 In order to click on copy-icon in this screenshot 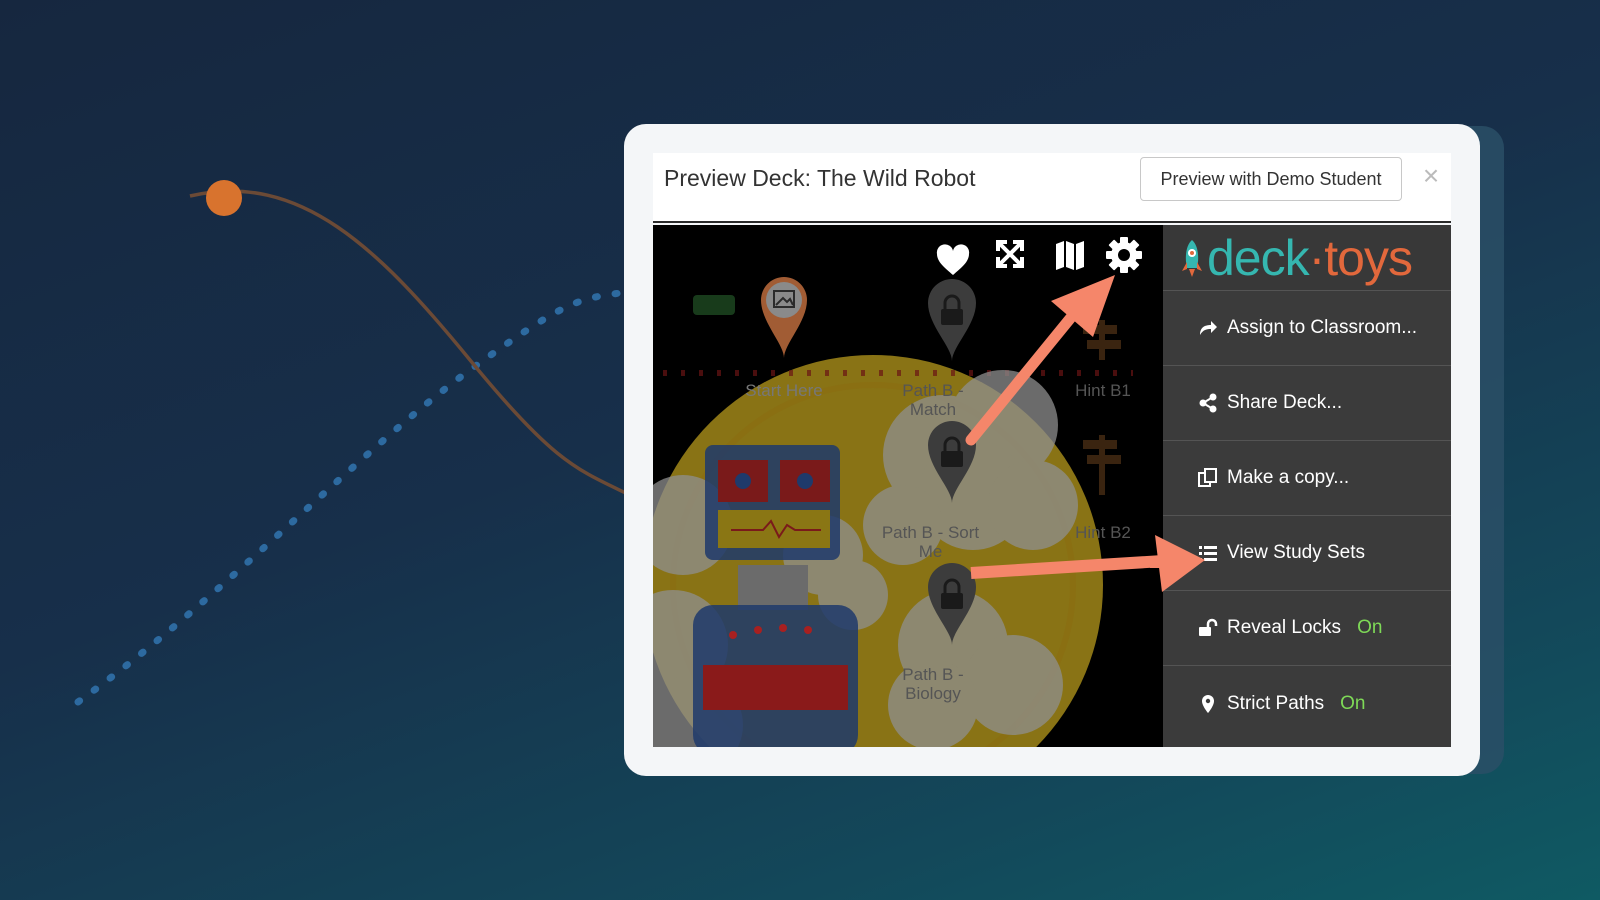, I will do `click(1207, 477)`.